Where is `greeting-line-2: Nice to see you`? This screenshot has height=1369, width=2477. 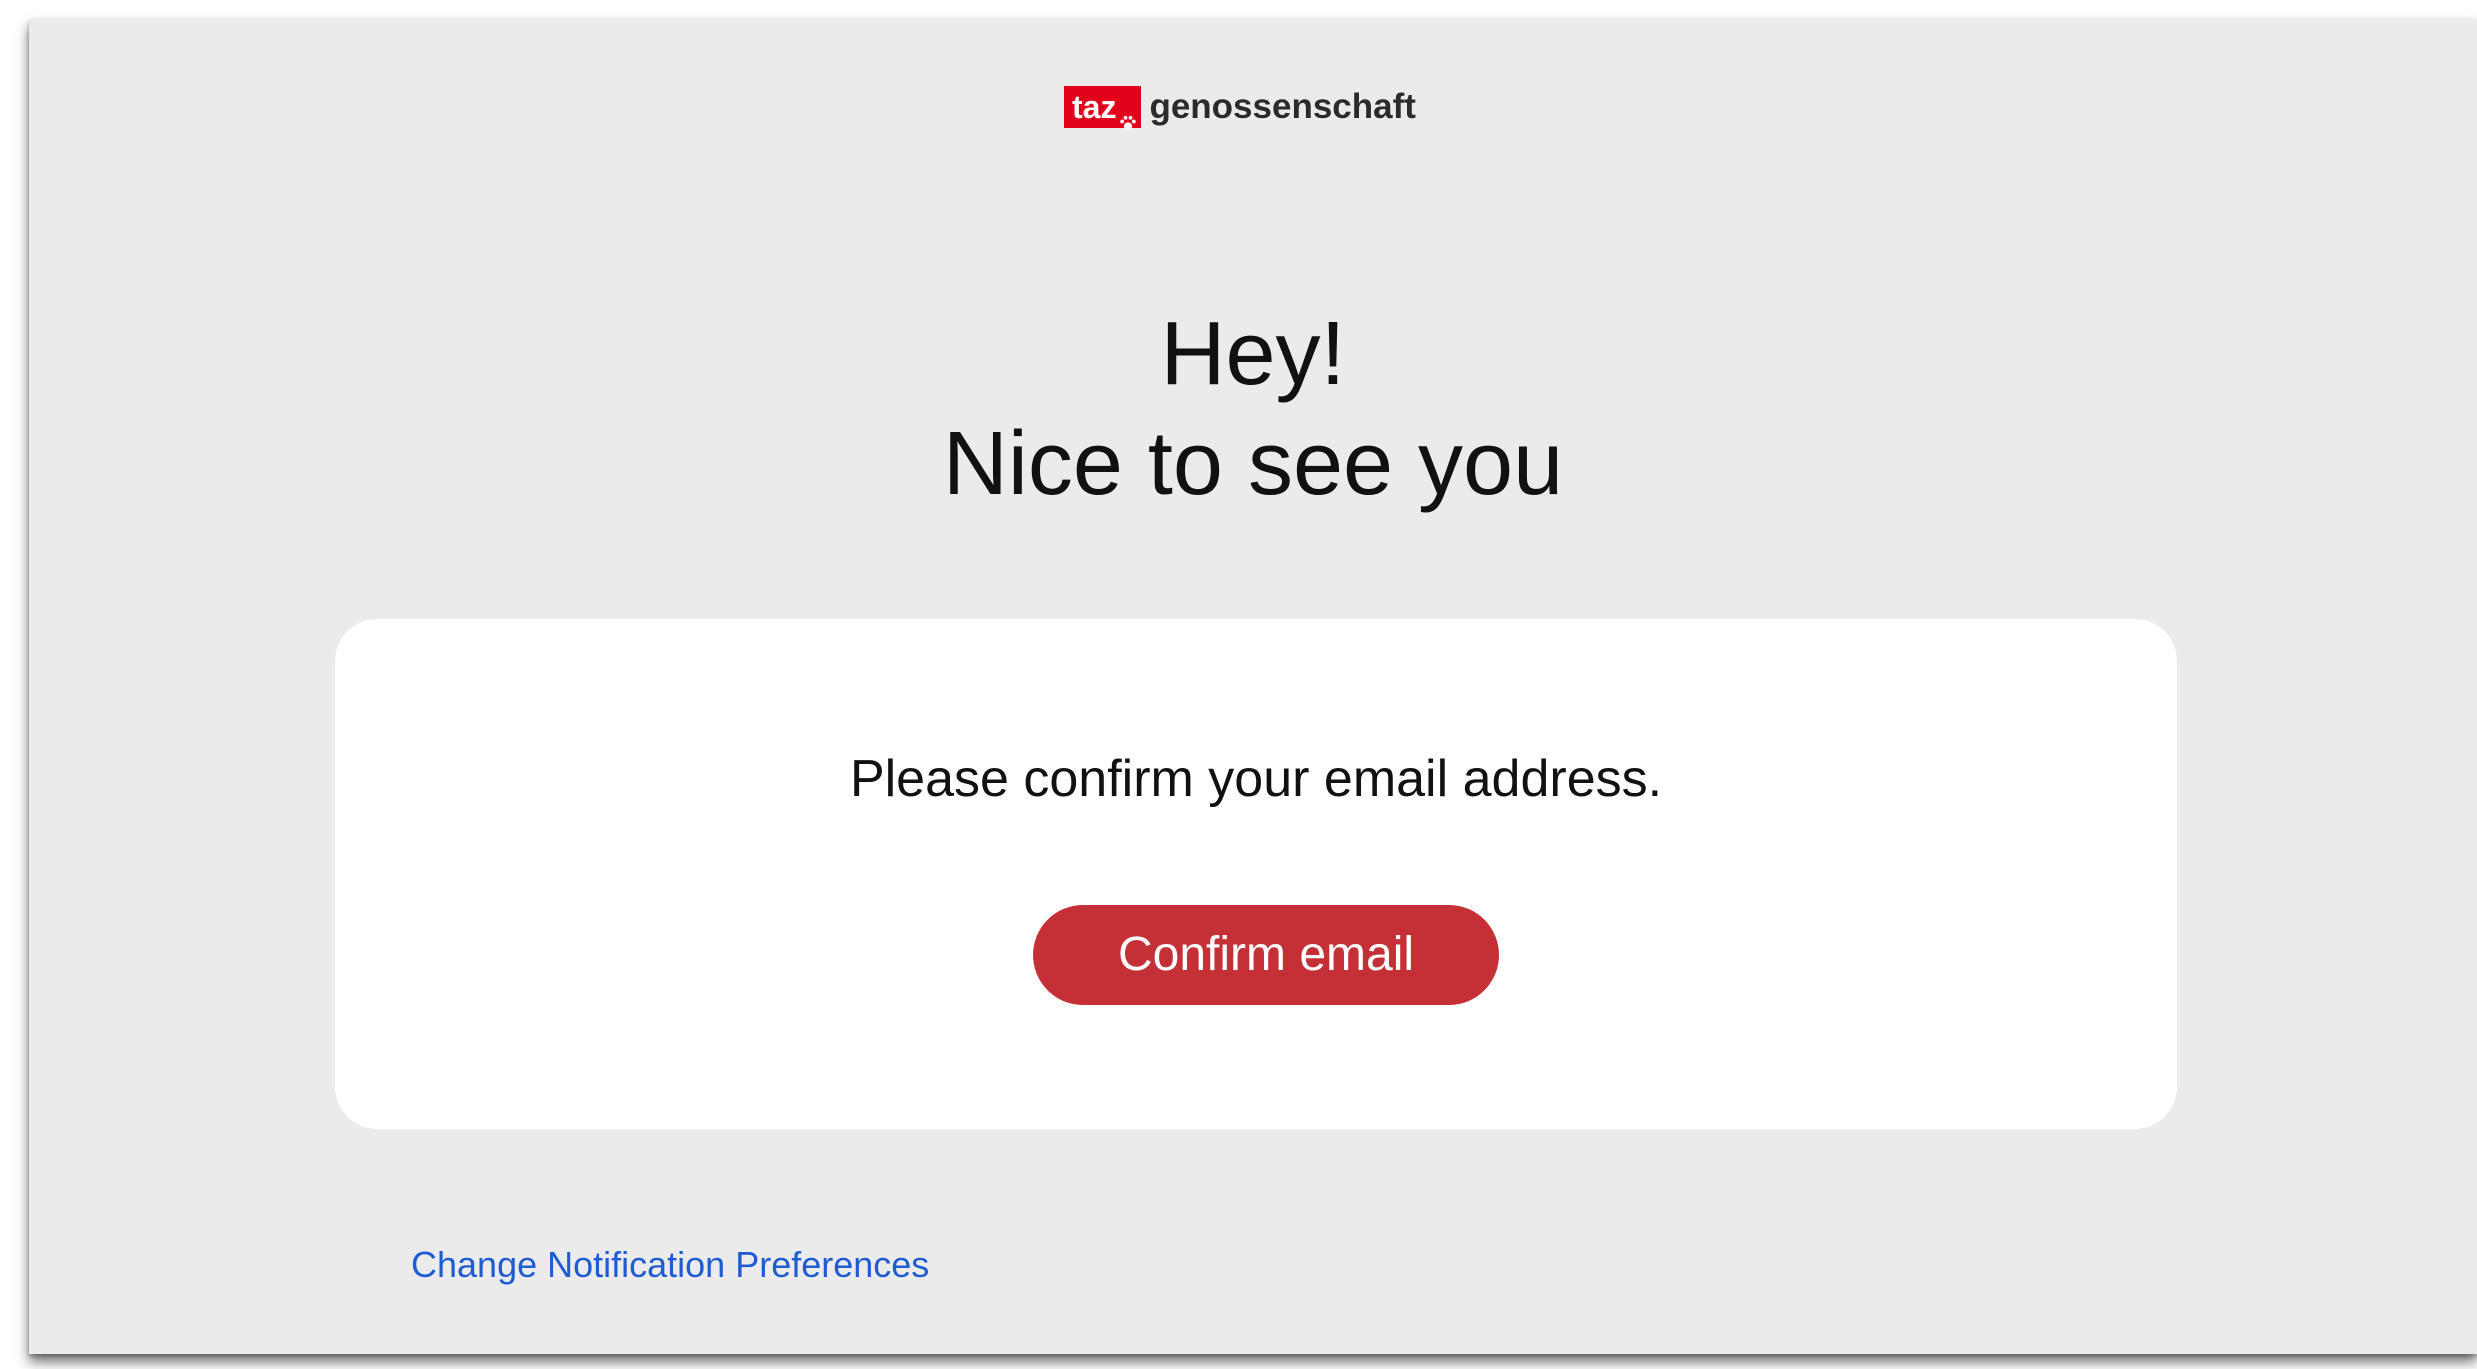 greeting-line-2: Nice to see you is located at coordinates (1253, 464).